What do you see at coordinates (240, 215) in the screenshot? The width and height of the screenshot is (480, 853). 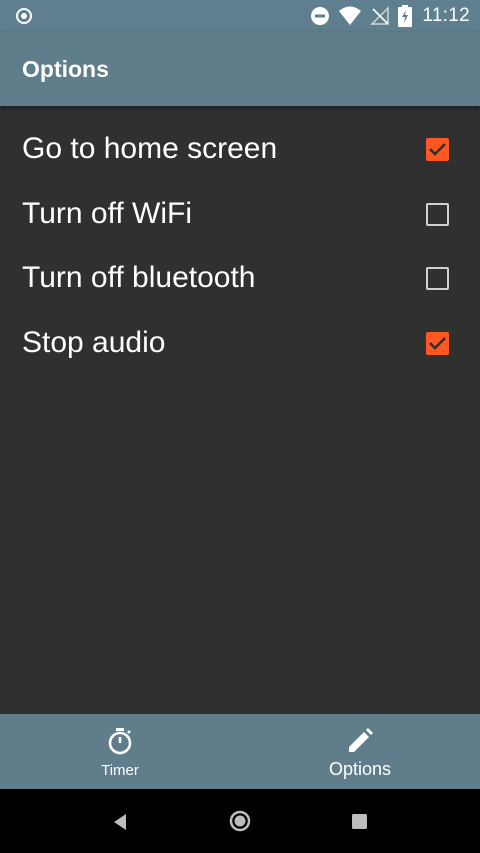 I see `option-turn-off-wifi: Turn off WiFi` at bounding box center [240, 215].